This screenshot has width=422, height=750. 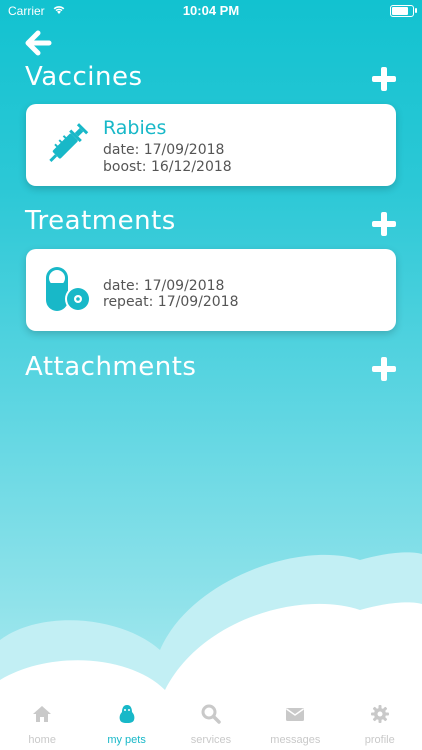 I want to click on pills-icon, so click(x=68, y=289).